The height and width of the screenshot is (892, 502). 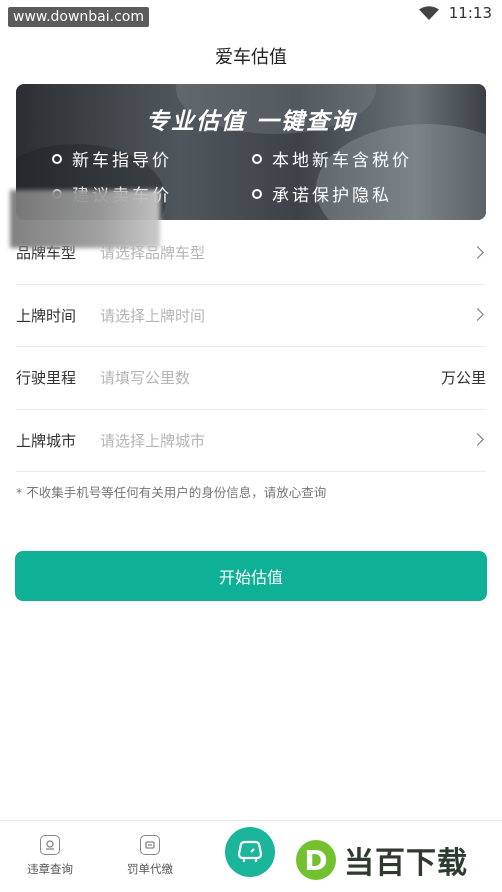 What do you see at coordinates (50, 856) in the screenshot?
I see `tab-violation-query: 违章查询` at bounding box center [50, 856].